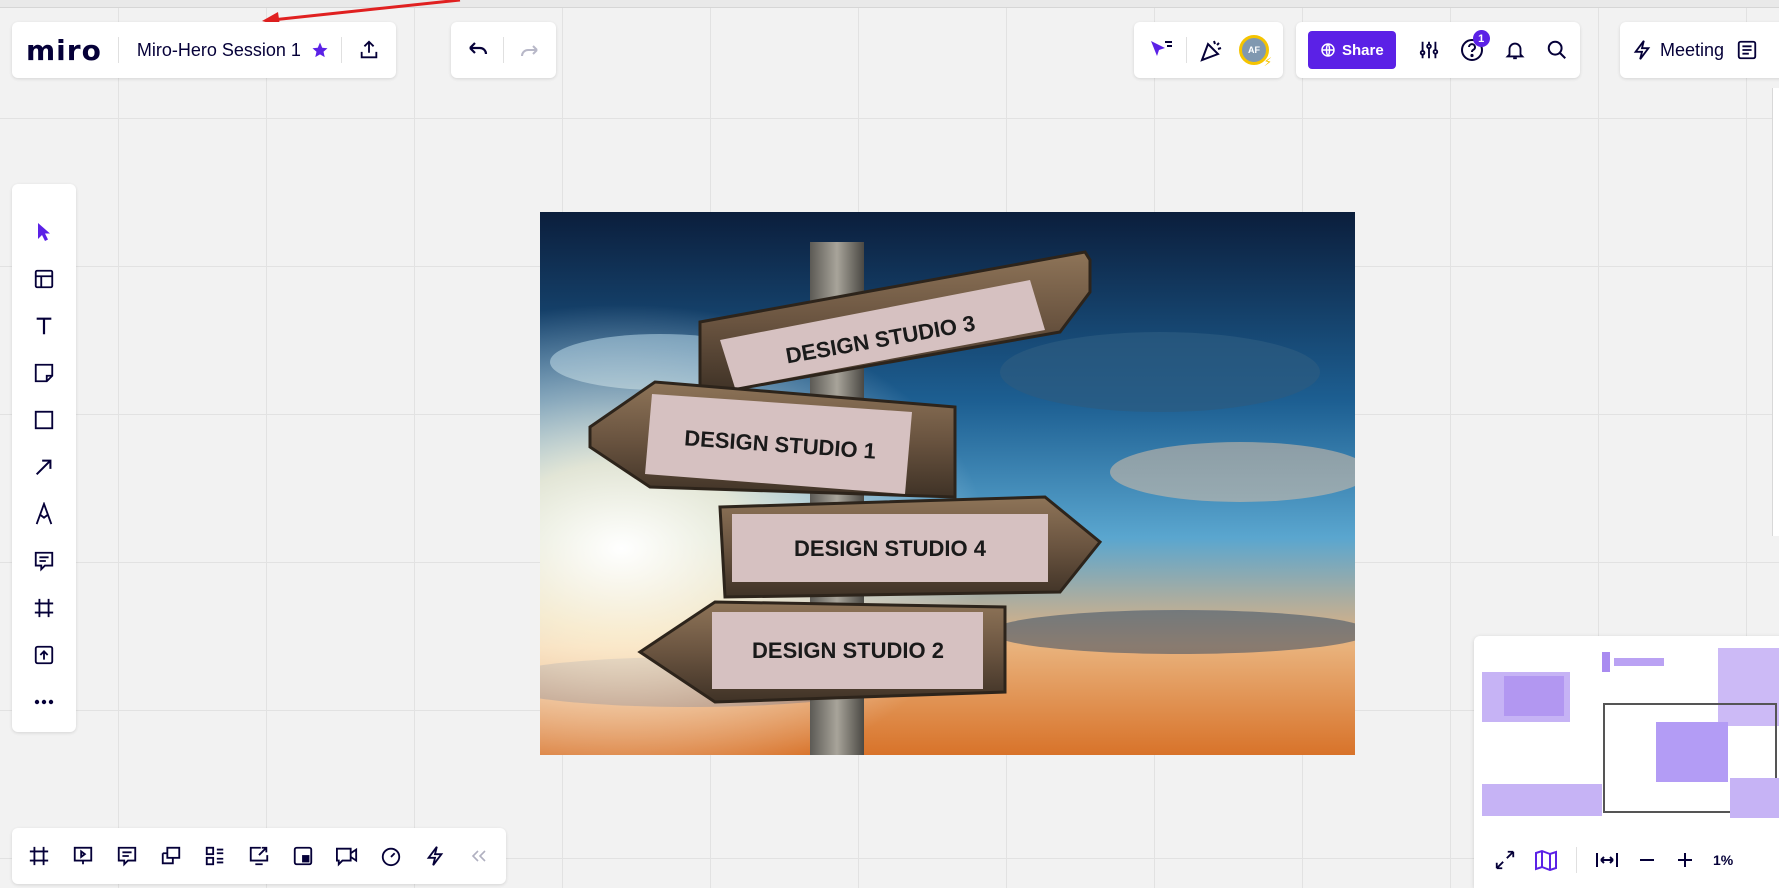 The width and height of the screenshot is (1779, 888). What do you see at coordinates (1505, 860) in the screenshot?
I see `fit-expand-icon` at bounding box center [1505, 860].